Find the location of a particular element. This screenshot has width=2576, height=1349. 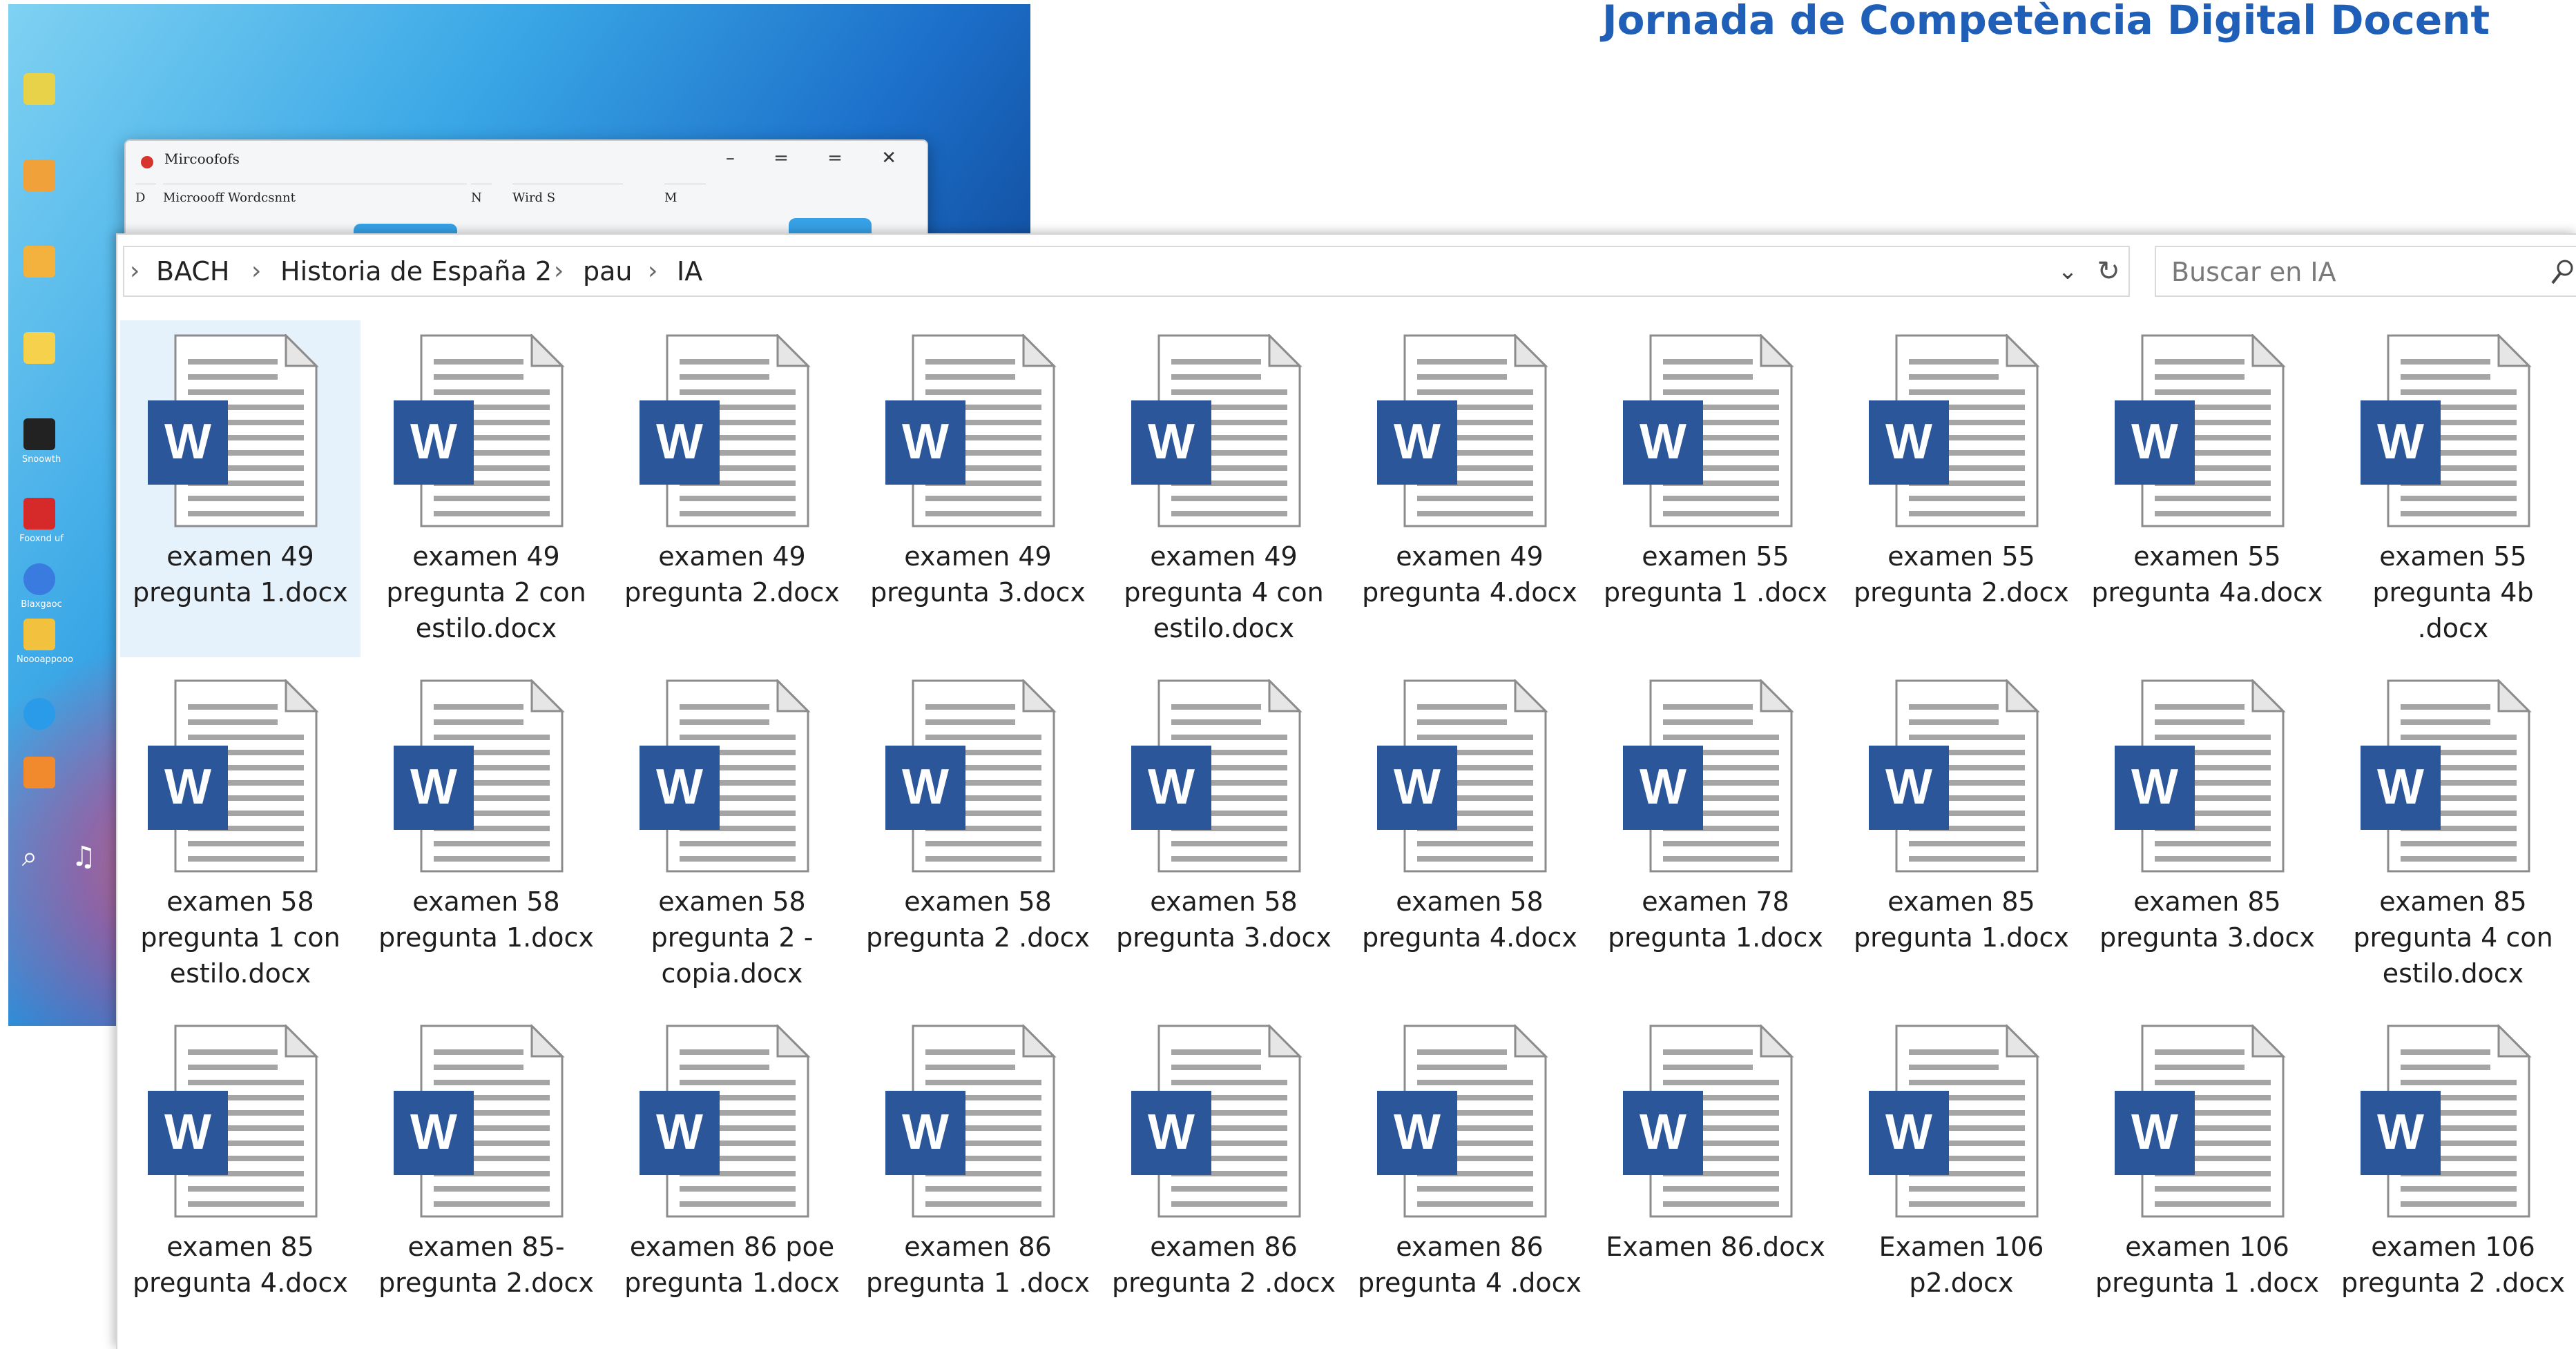

background-window-titlebar: Mircoofofs – = = ✕ is located at coordinates (526, 161).